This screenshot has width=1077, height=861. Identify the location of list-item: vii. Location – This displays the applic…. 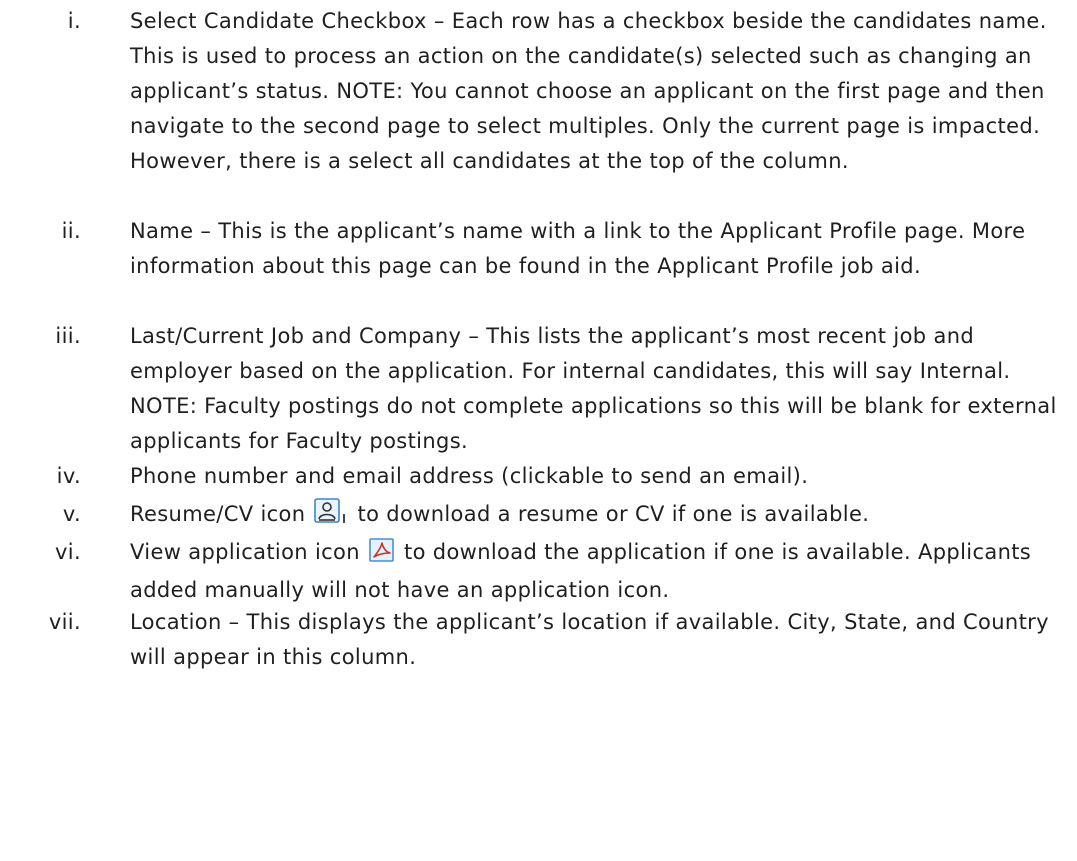
(535, 640).